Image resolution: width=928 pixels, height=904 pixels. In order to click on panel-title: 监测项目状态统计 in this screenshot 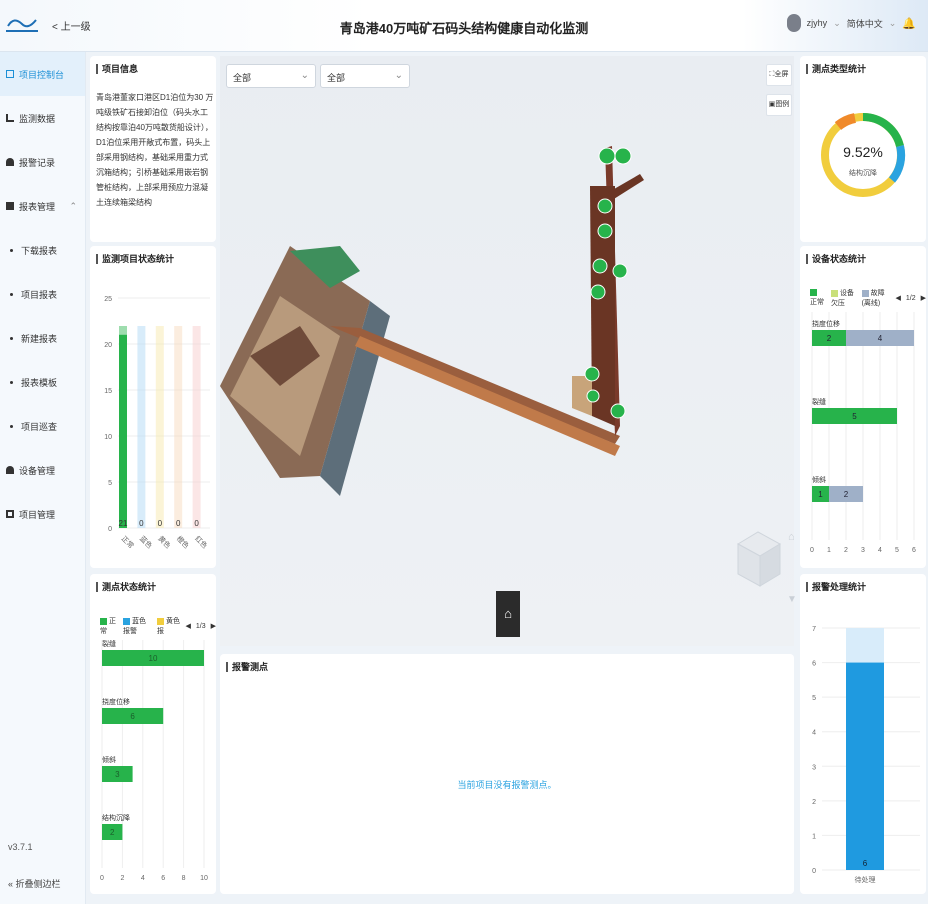, I will do `click(135, 259)`.